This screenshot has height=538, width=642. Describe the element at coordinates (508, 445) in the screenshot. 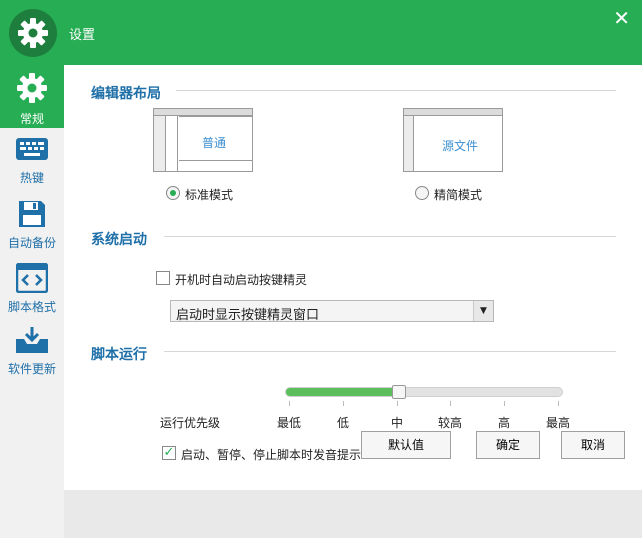

I see `ok-button: 确定` at that location.